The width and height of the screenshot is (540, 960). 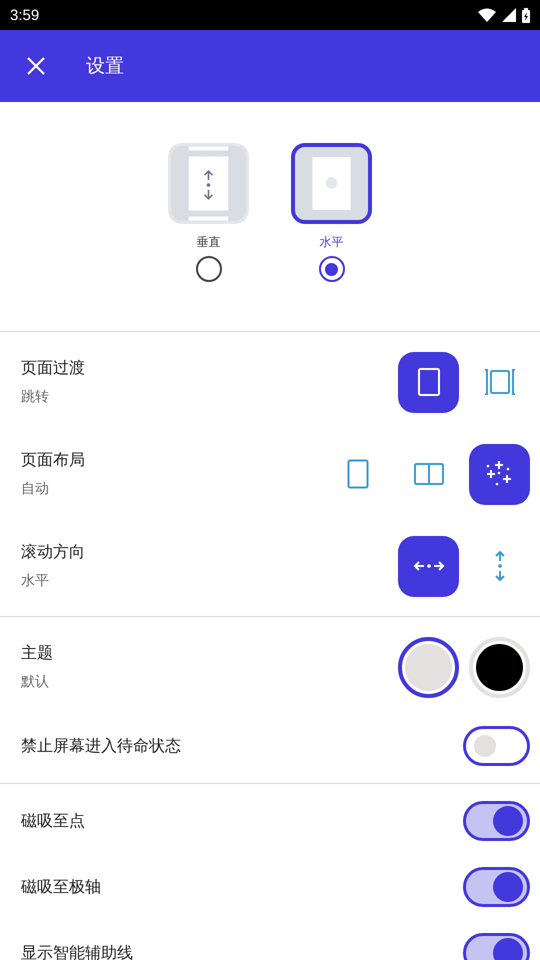 I want to click on setting-value: 自动, so click(x=35, y=489).